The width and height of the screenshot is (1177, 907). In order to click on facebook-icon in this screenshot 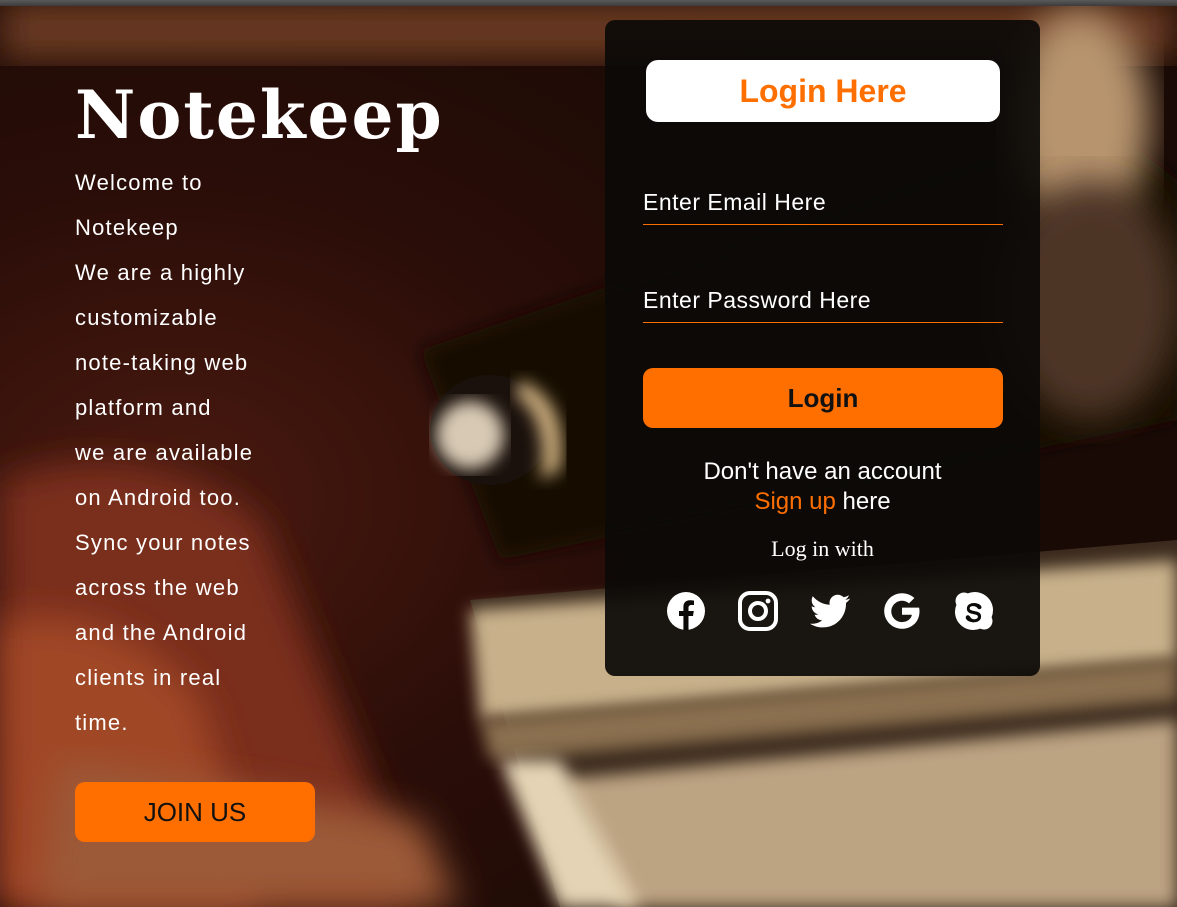, I will do `click(686, 611)`.